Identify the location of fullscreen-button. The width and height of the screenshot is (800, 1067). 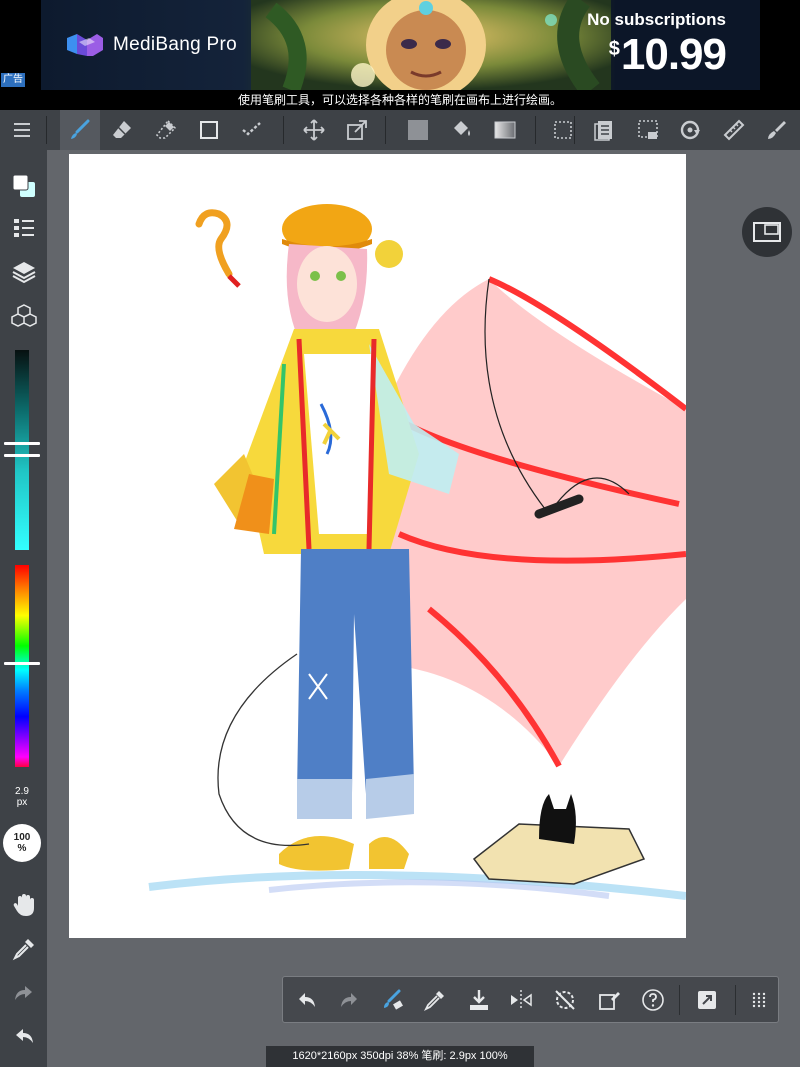
(707, 999).